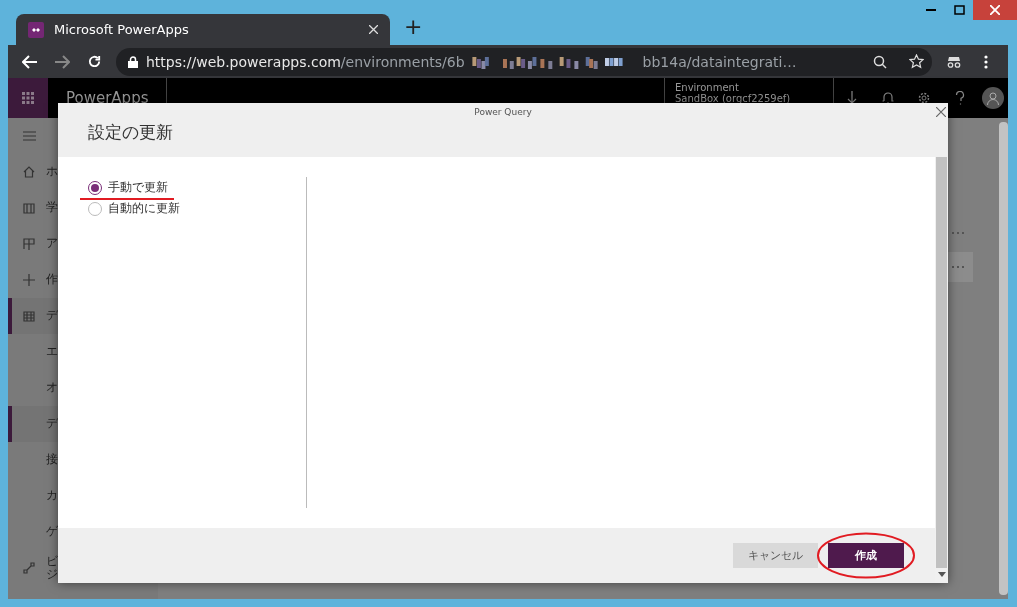  I want to click on dialog-title: 設定の更新, so click(130, 132).